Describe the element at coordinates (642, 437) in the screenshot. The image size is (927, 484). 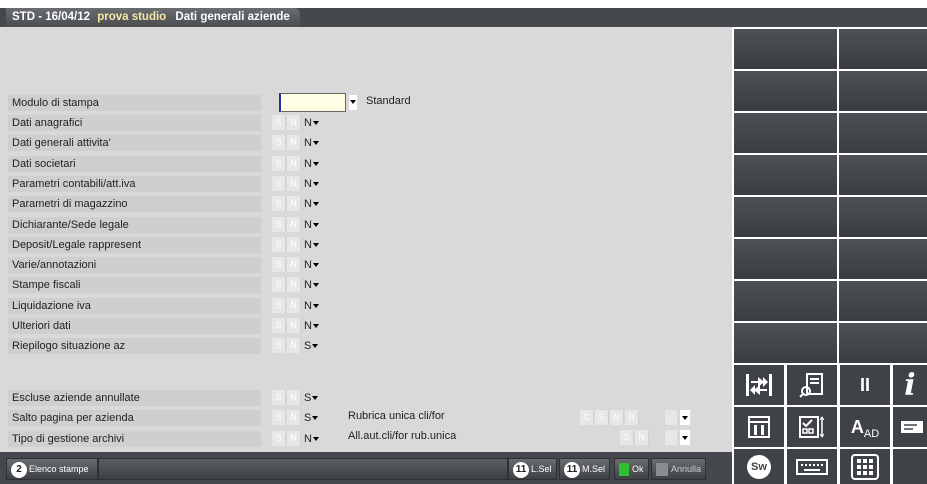
I see `allaut-option-button: N` at that location.